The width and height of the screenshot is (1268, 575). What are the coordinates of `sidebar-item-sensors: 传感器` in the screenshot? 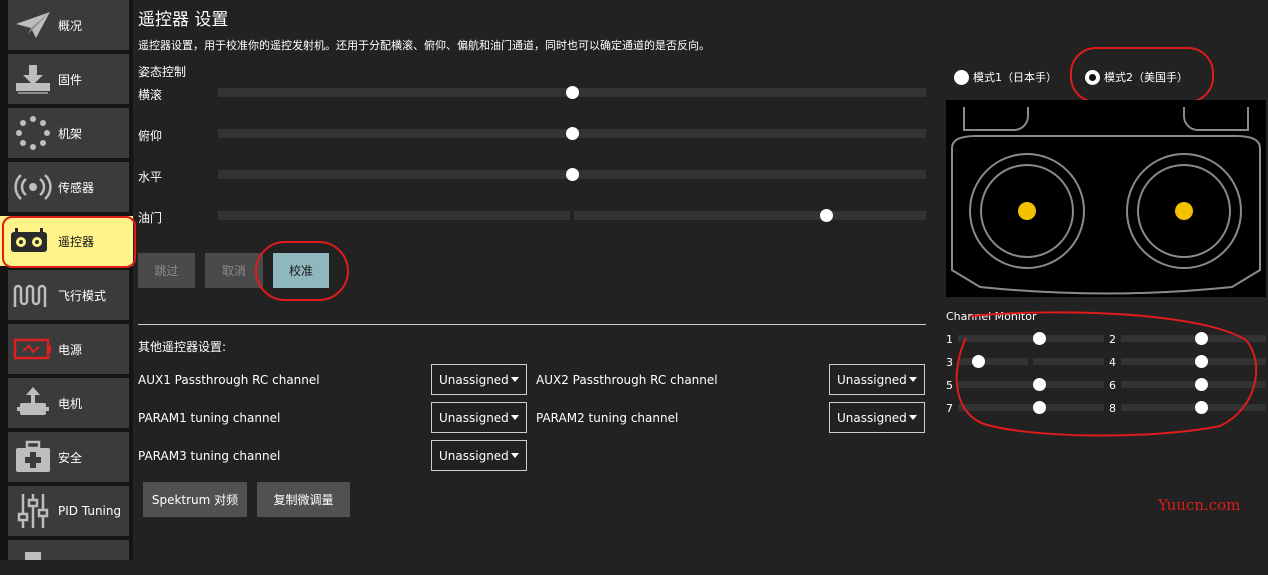 It's located at (68, 187).